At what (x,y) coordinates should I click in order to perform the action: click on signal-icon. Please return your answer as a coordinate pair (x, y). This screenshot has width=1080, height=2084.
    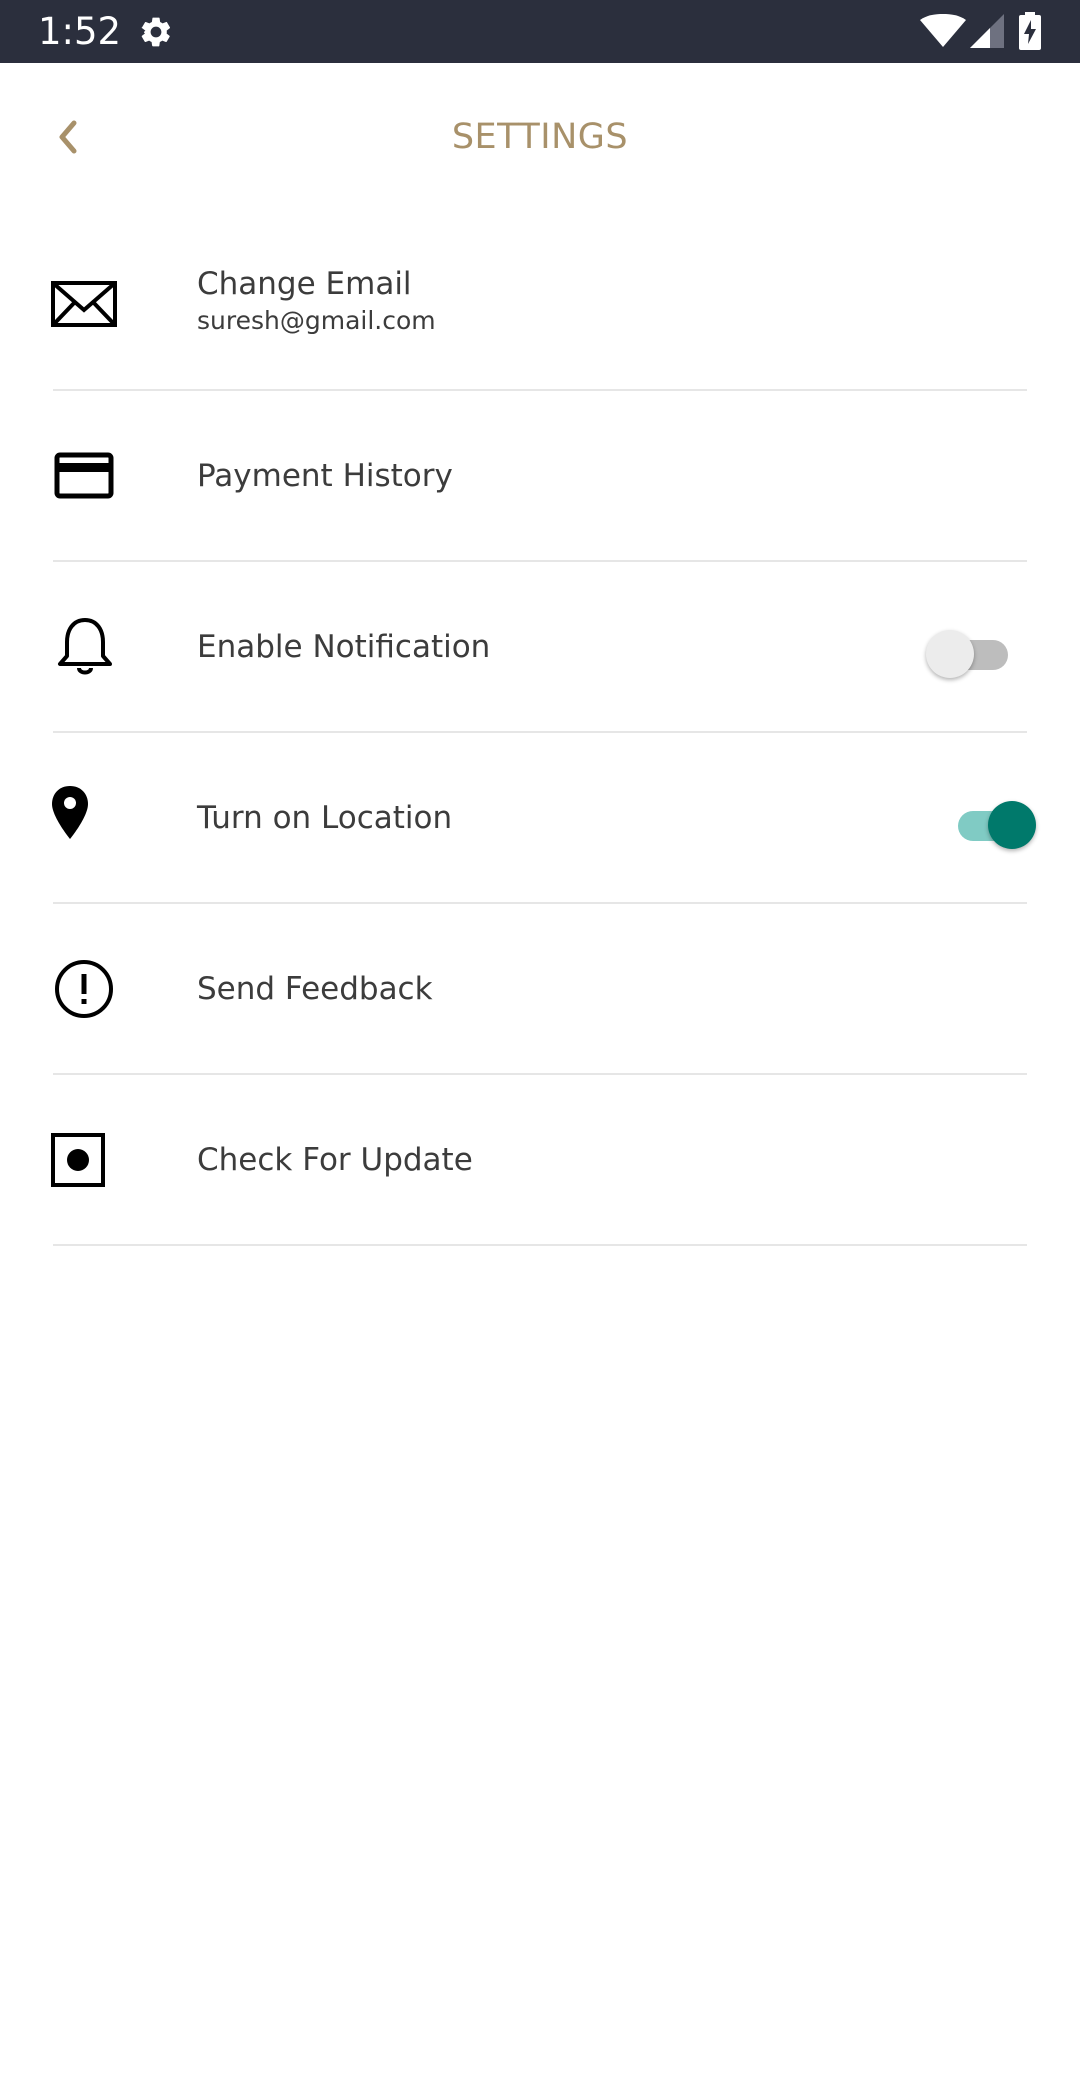
    Looking at the image, I should click on (987, 31).